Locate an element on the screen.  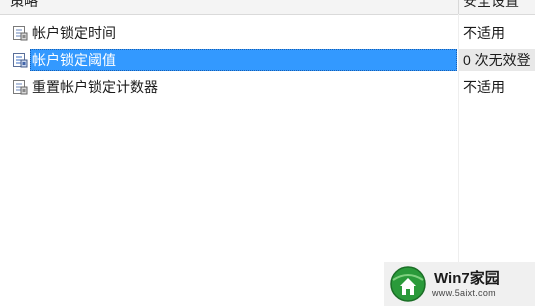
policy-name: 重置帐户锁定计数器 is located at coordinates (95, 87).